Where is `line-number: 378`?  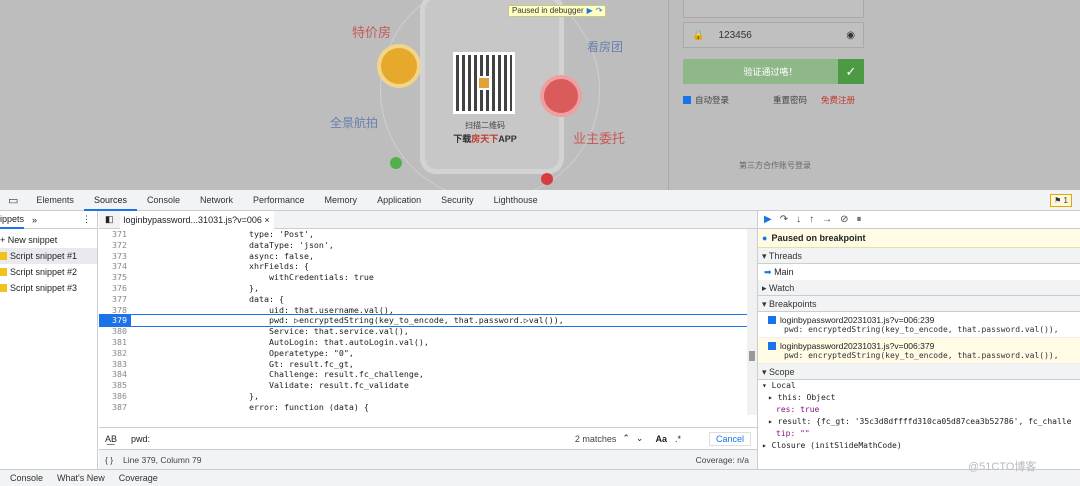 line-number: 378 is located at coordinates (115, 310).